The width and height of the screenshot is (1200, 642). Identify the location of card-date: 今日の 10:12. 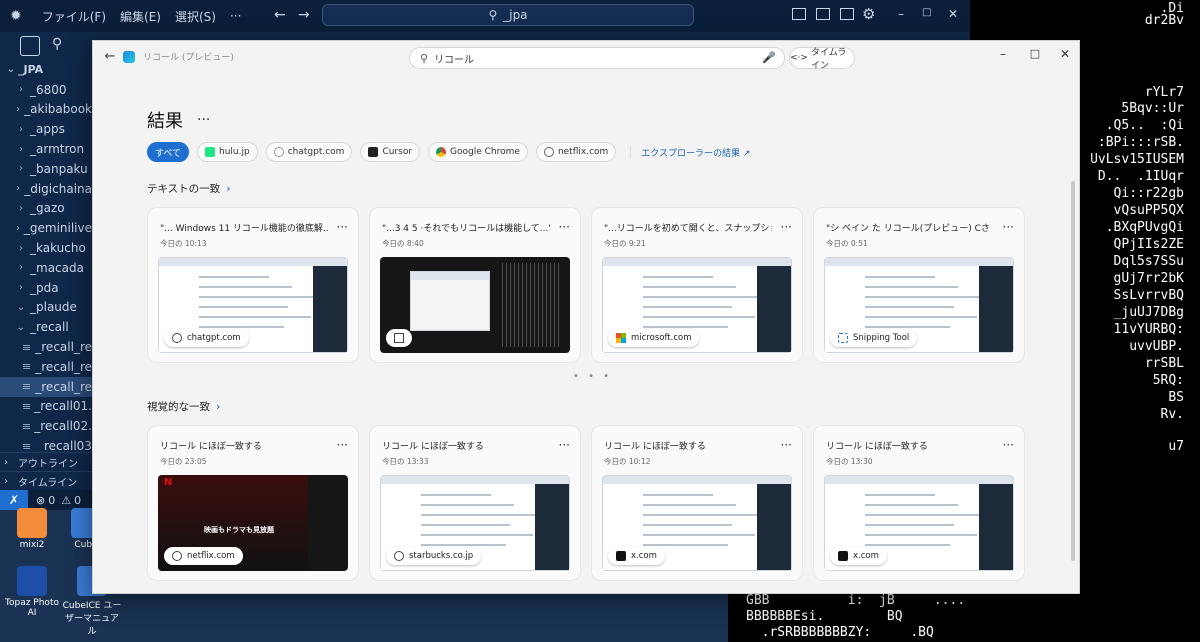
(627, 461).